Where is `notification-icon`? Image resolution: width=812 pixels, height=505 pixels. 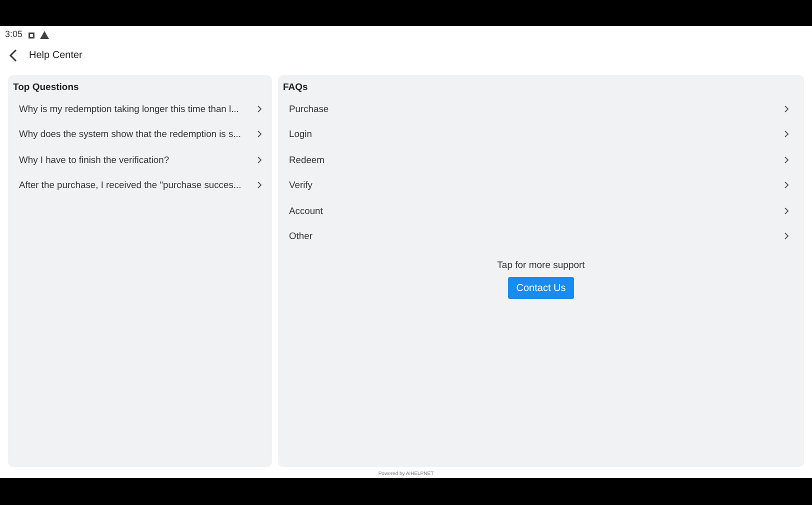 notification-icon is located at coordinates (31, 35).